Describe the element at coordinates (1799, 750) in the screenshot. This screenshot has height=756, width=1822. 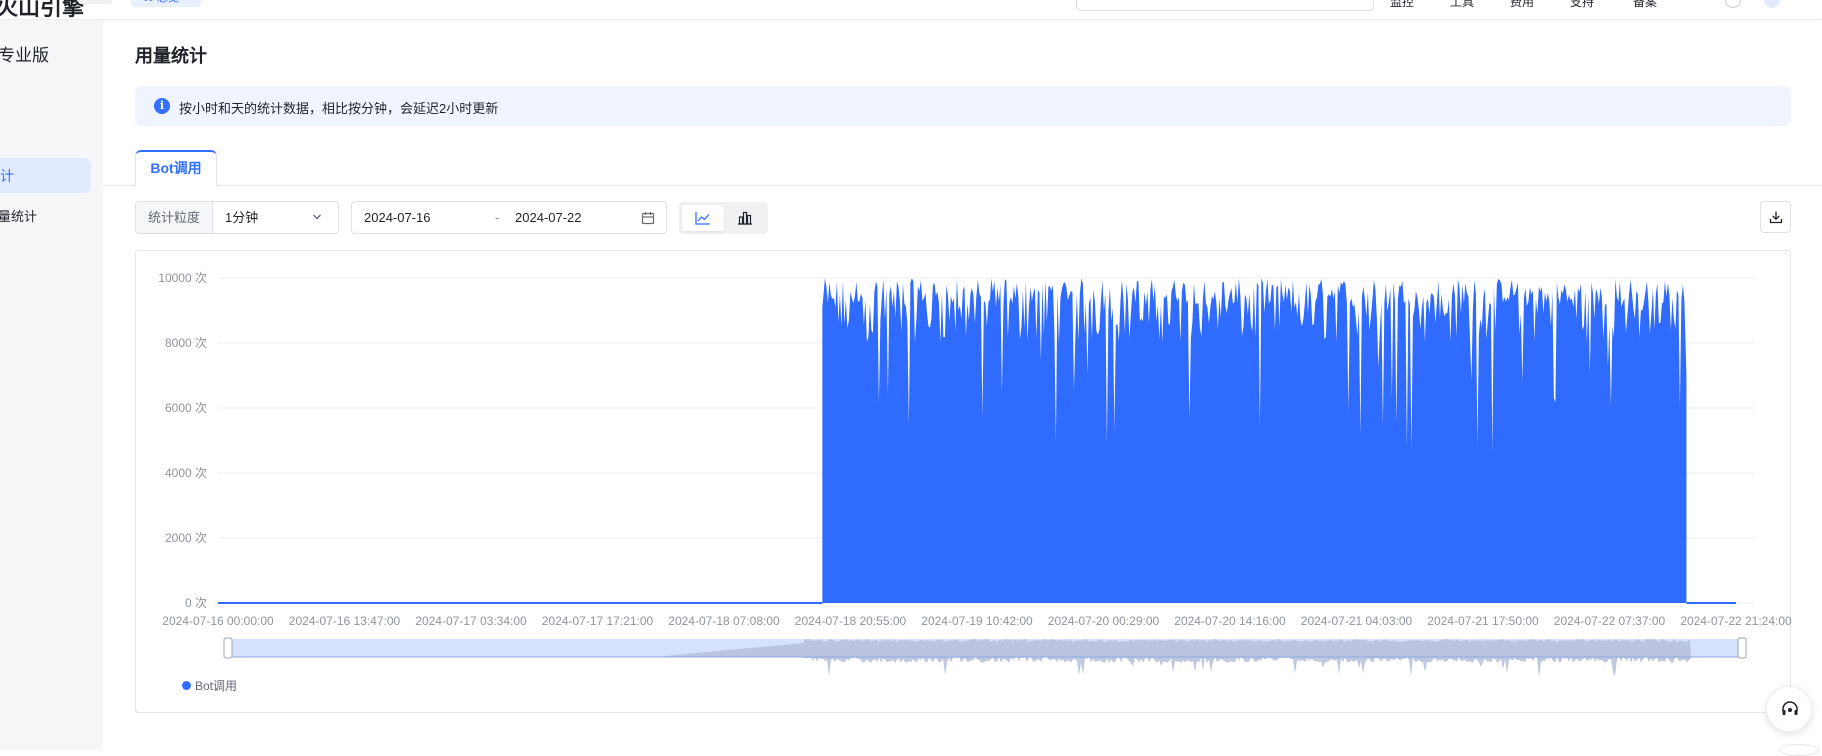
I see `secondary-float-button` at that location.